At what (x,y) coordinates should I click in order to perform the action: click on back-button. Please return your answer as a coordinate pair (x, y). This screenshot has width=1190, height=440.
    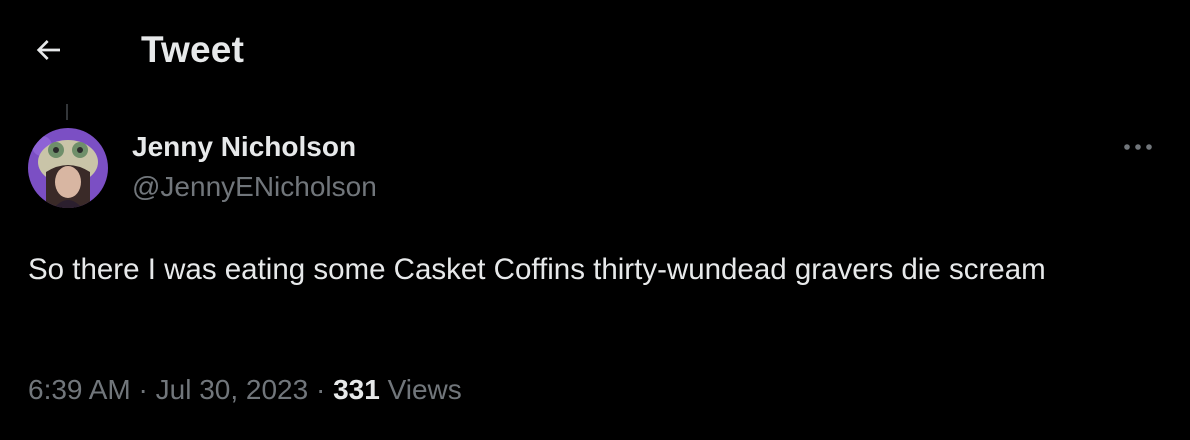
    Looking at the image, I should click on (48, 52).